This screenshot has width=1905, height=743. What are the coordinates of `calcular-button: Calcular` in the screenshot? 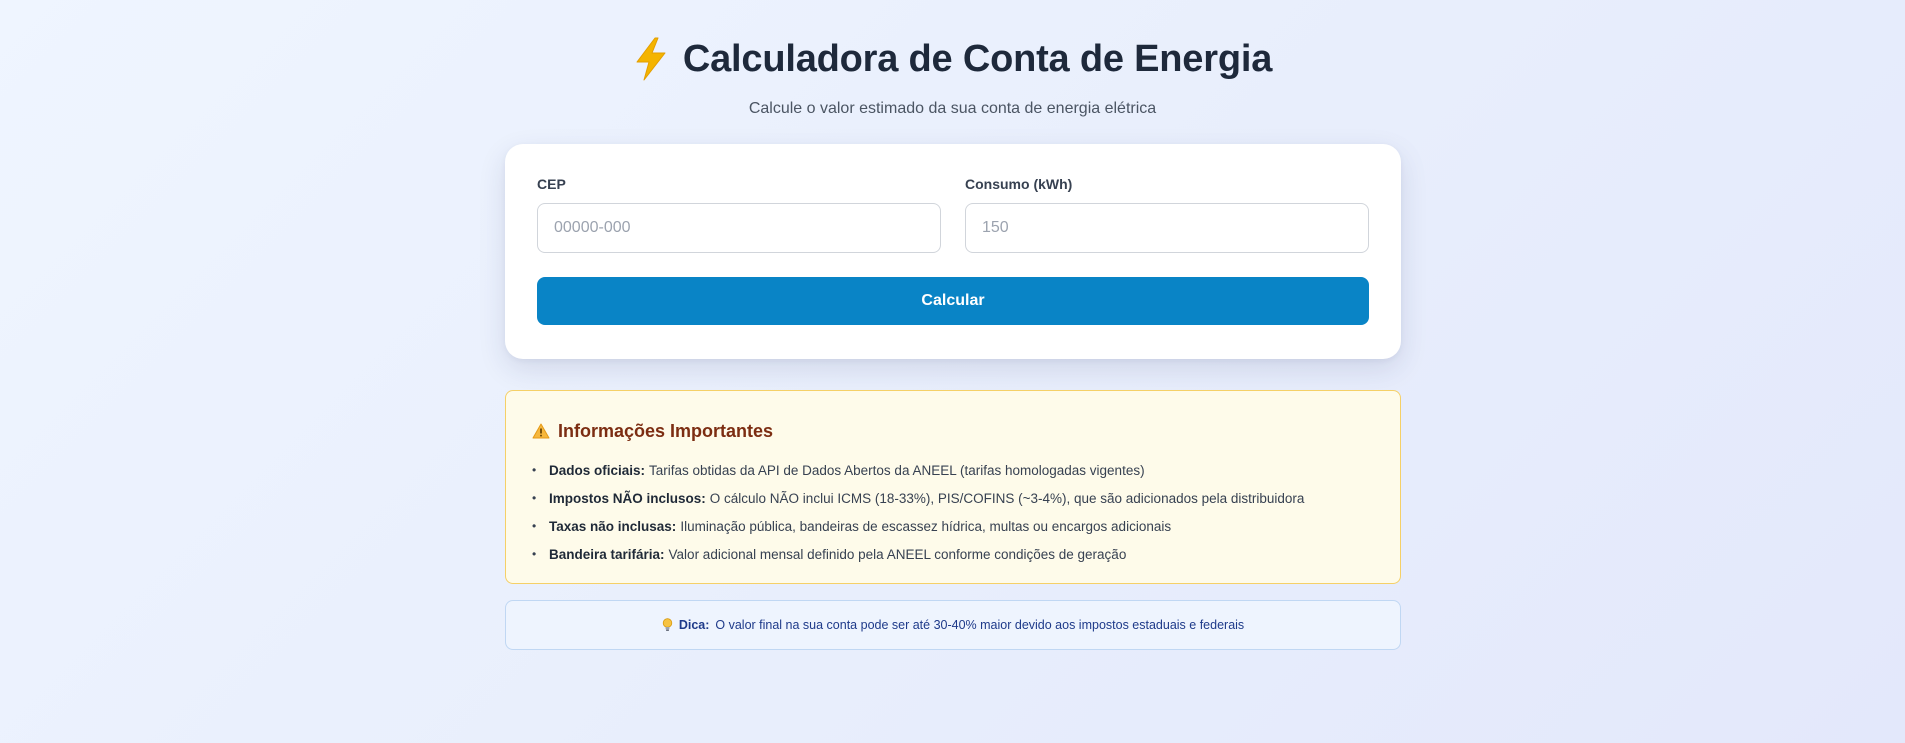 It's located at (953, 301).